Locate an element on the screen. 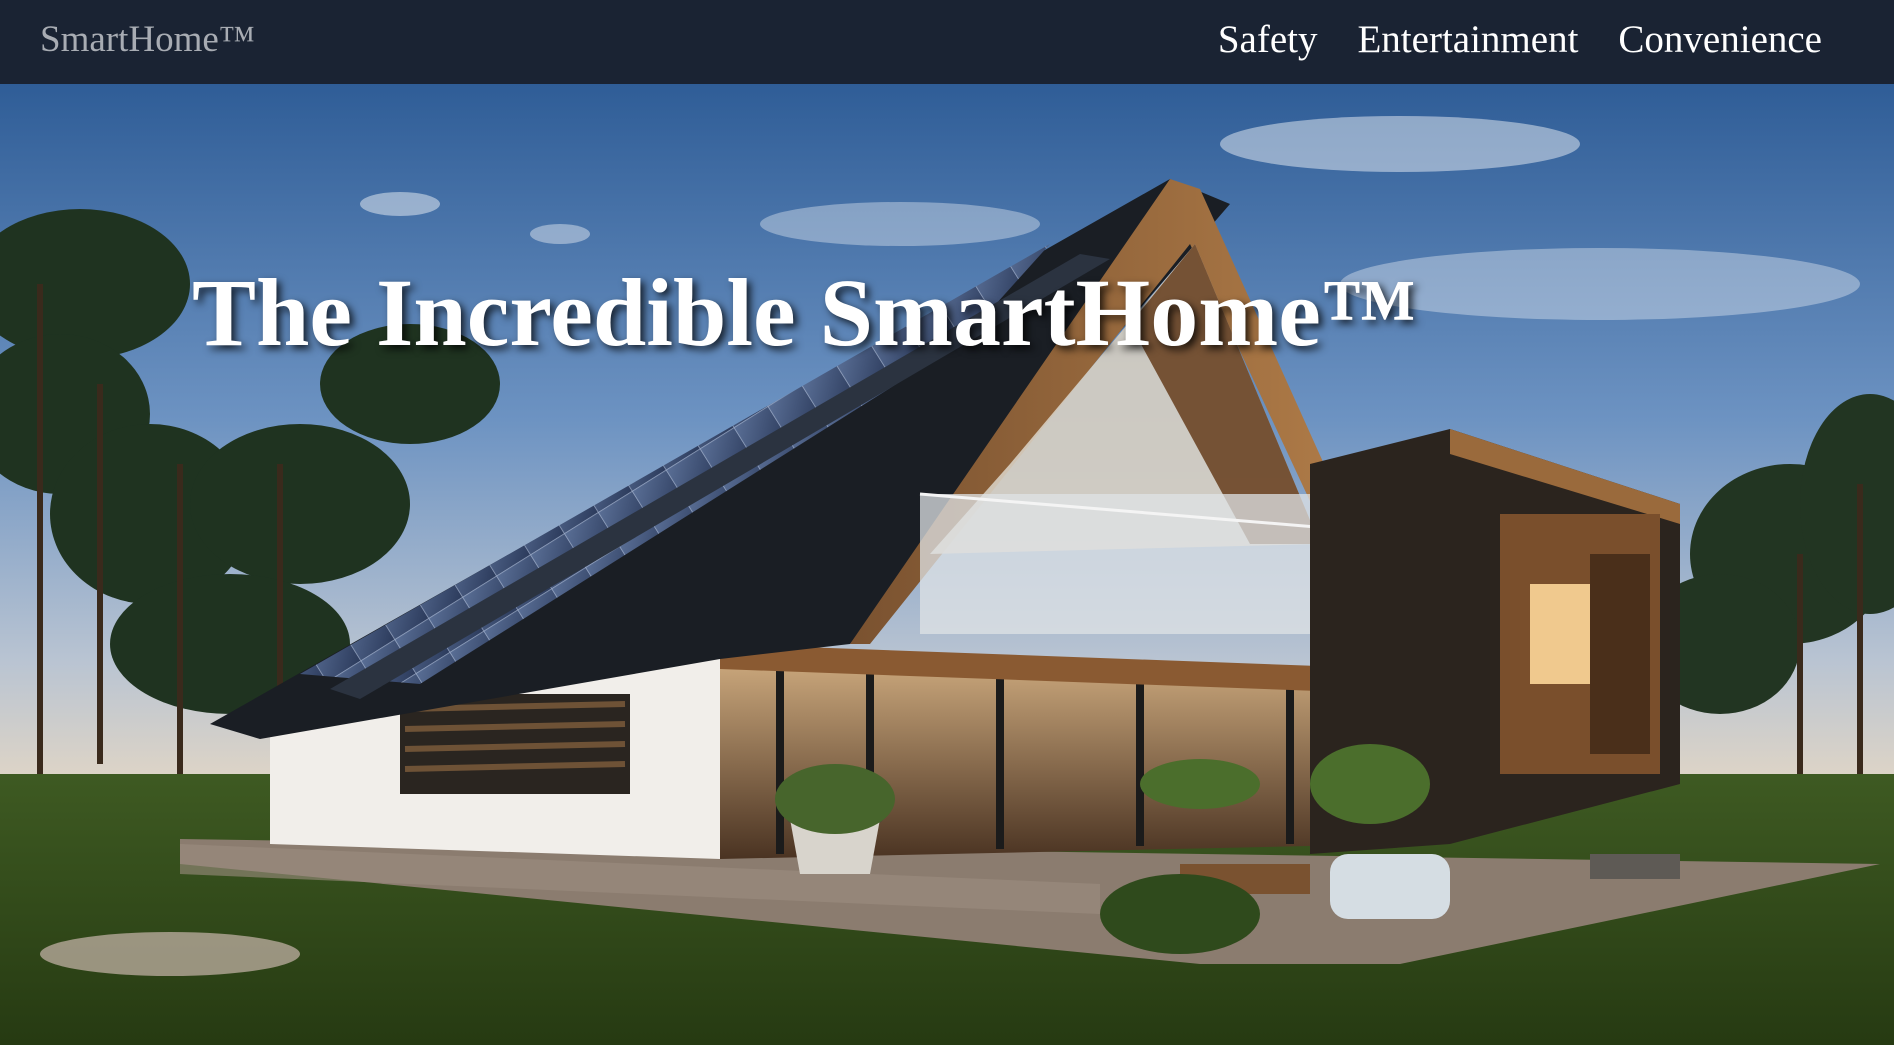  hero-title: The Incredible SmartHome™ is located at coordinates (804, 312).